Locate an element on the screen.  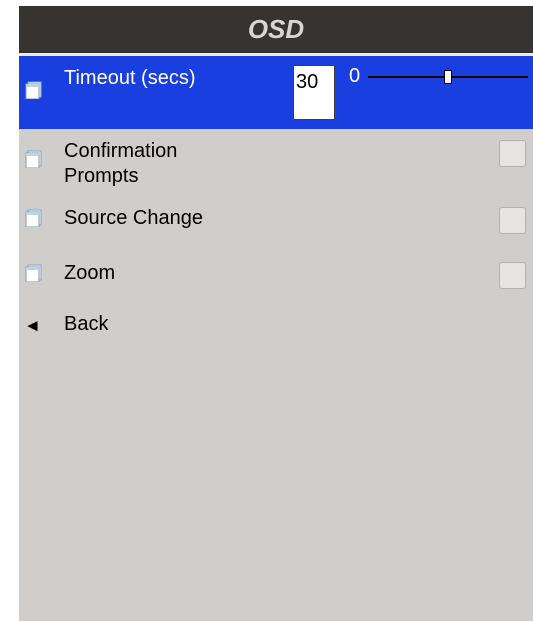
menu-item-confirmation-prompts: Confirmation Prompts is located at coordinates (276, 159).